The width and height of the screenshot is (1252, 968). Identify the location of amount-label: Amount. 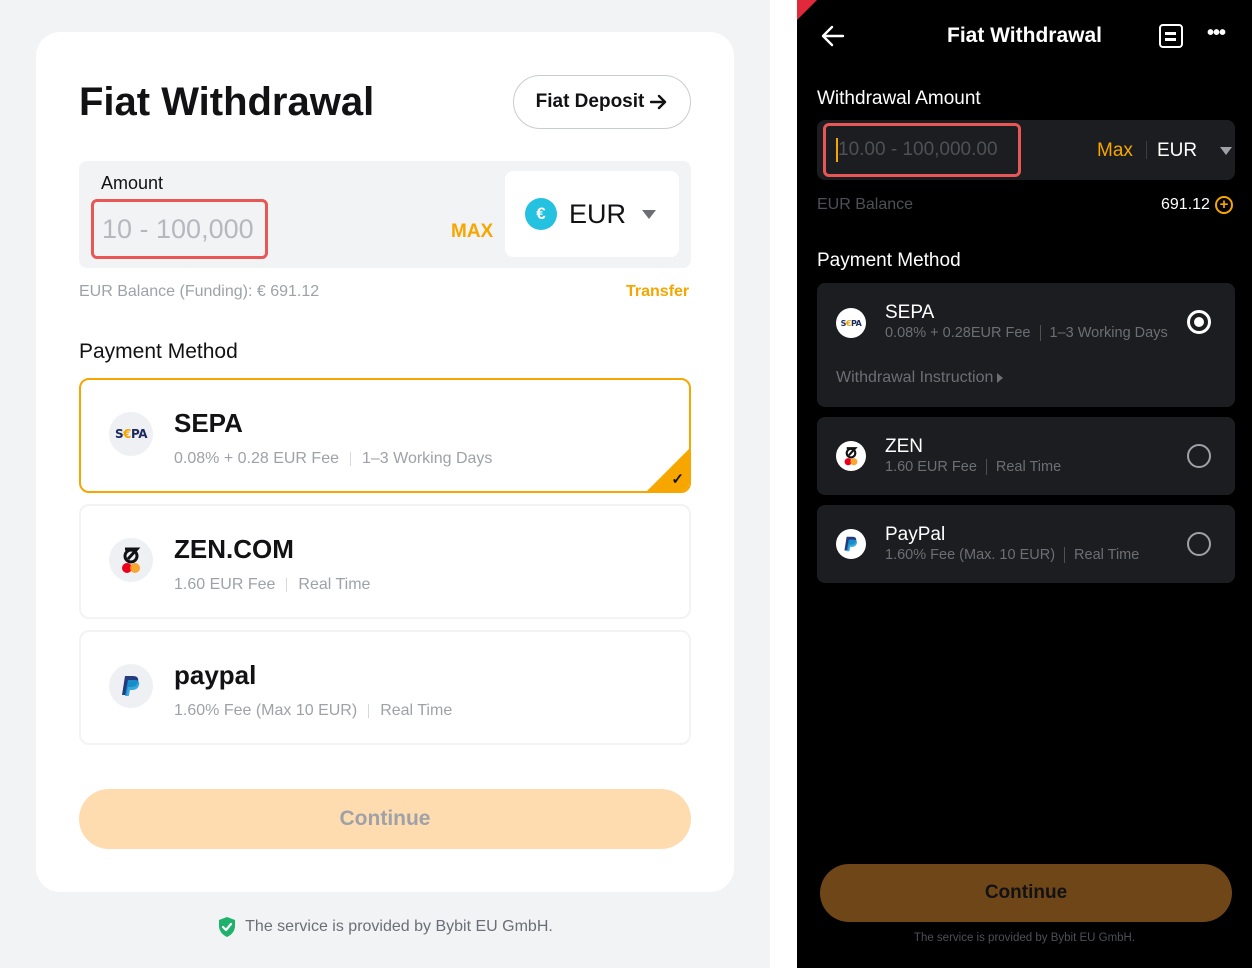
(132, 183).